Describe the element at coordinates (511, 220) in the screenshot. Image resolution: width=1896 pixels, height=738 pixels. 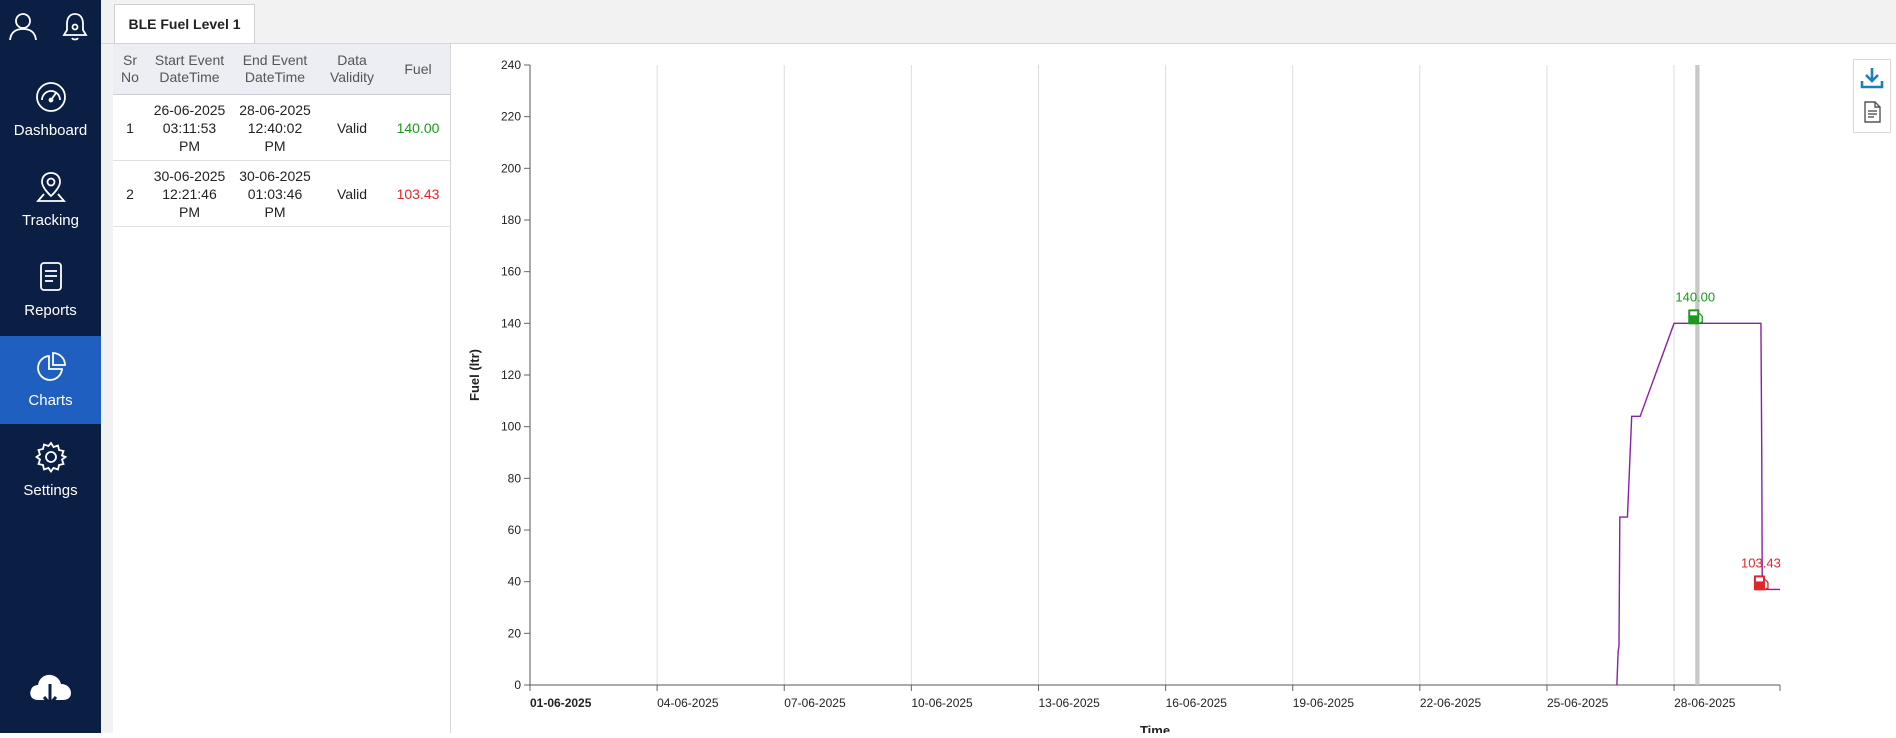
I see `y-tick-label: 180` at that location.